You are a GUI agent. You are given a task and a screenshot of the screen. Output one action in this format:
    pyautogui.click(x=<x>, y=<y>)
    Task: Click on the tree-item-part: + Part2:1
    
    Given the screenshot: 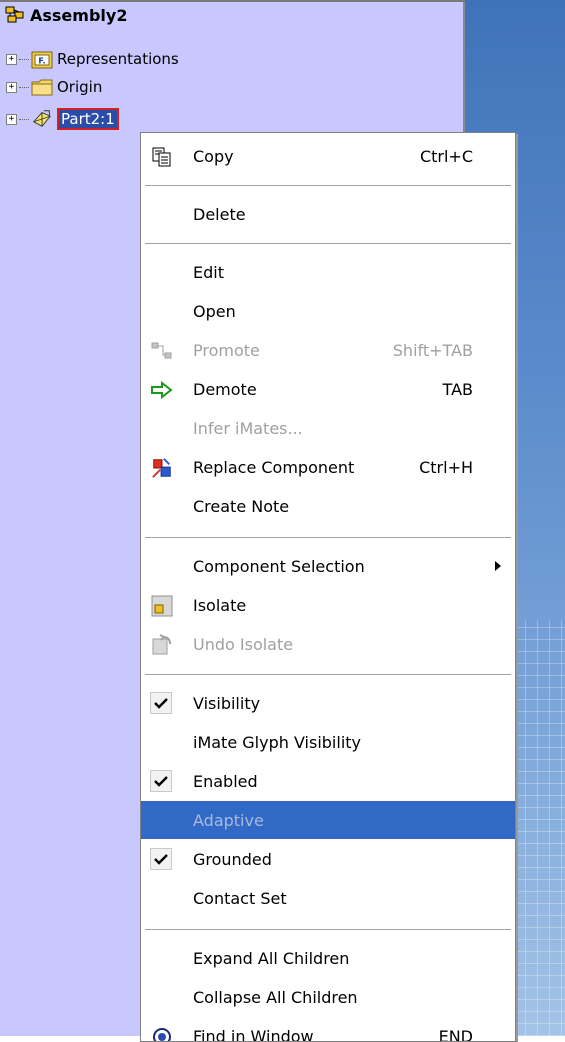 What is the action you would take?
    pyautogui.click(x=62, y=119)
    